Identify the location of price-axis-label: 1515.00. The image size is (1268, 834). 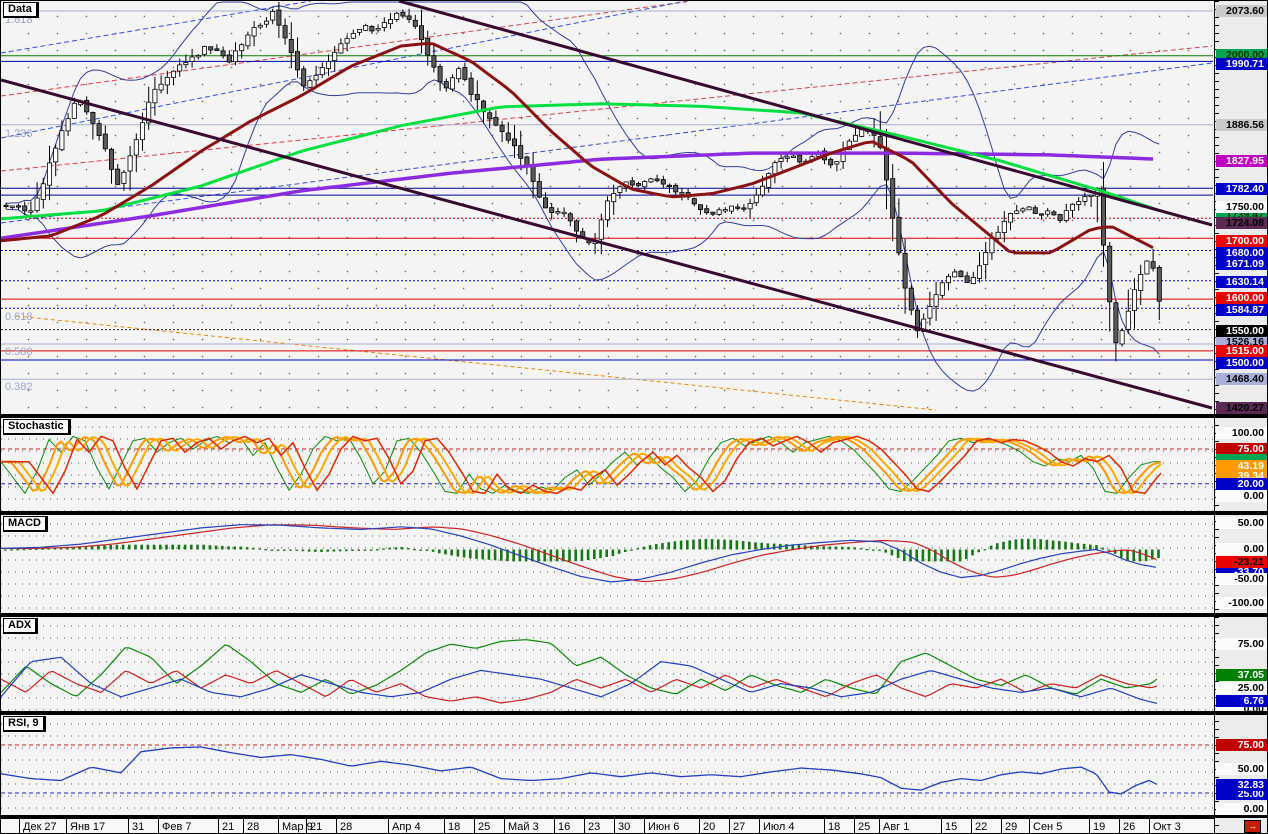
(1241, 351).